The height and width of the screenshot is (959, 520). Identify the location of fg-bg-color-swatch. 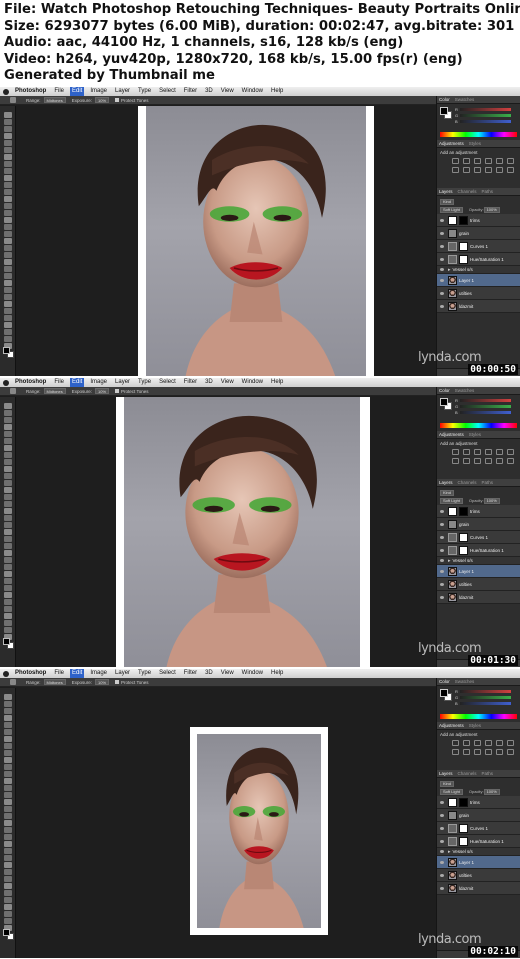
(446, 113).